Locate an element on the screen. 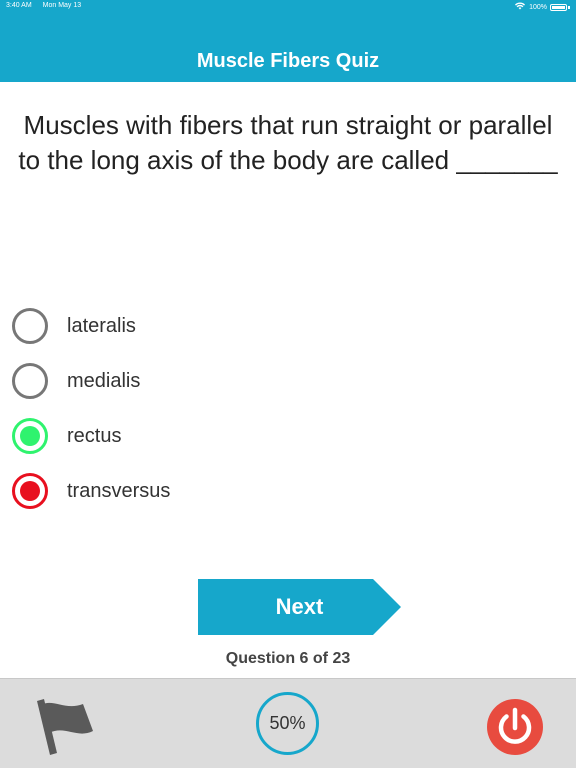  status-bar-right: 100% is located at coordinates (542, 7).